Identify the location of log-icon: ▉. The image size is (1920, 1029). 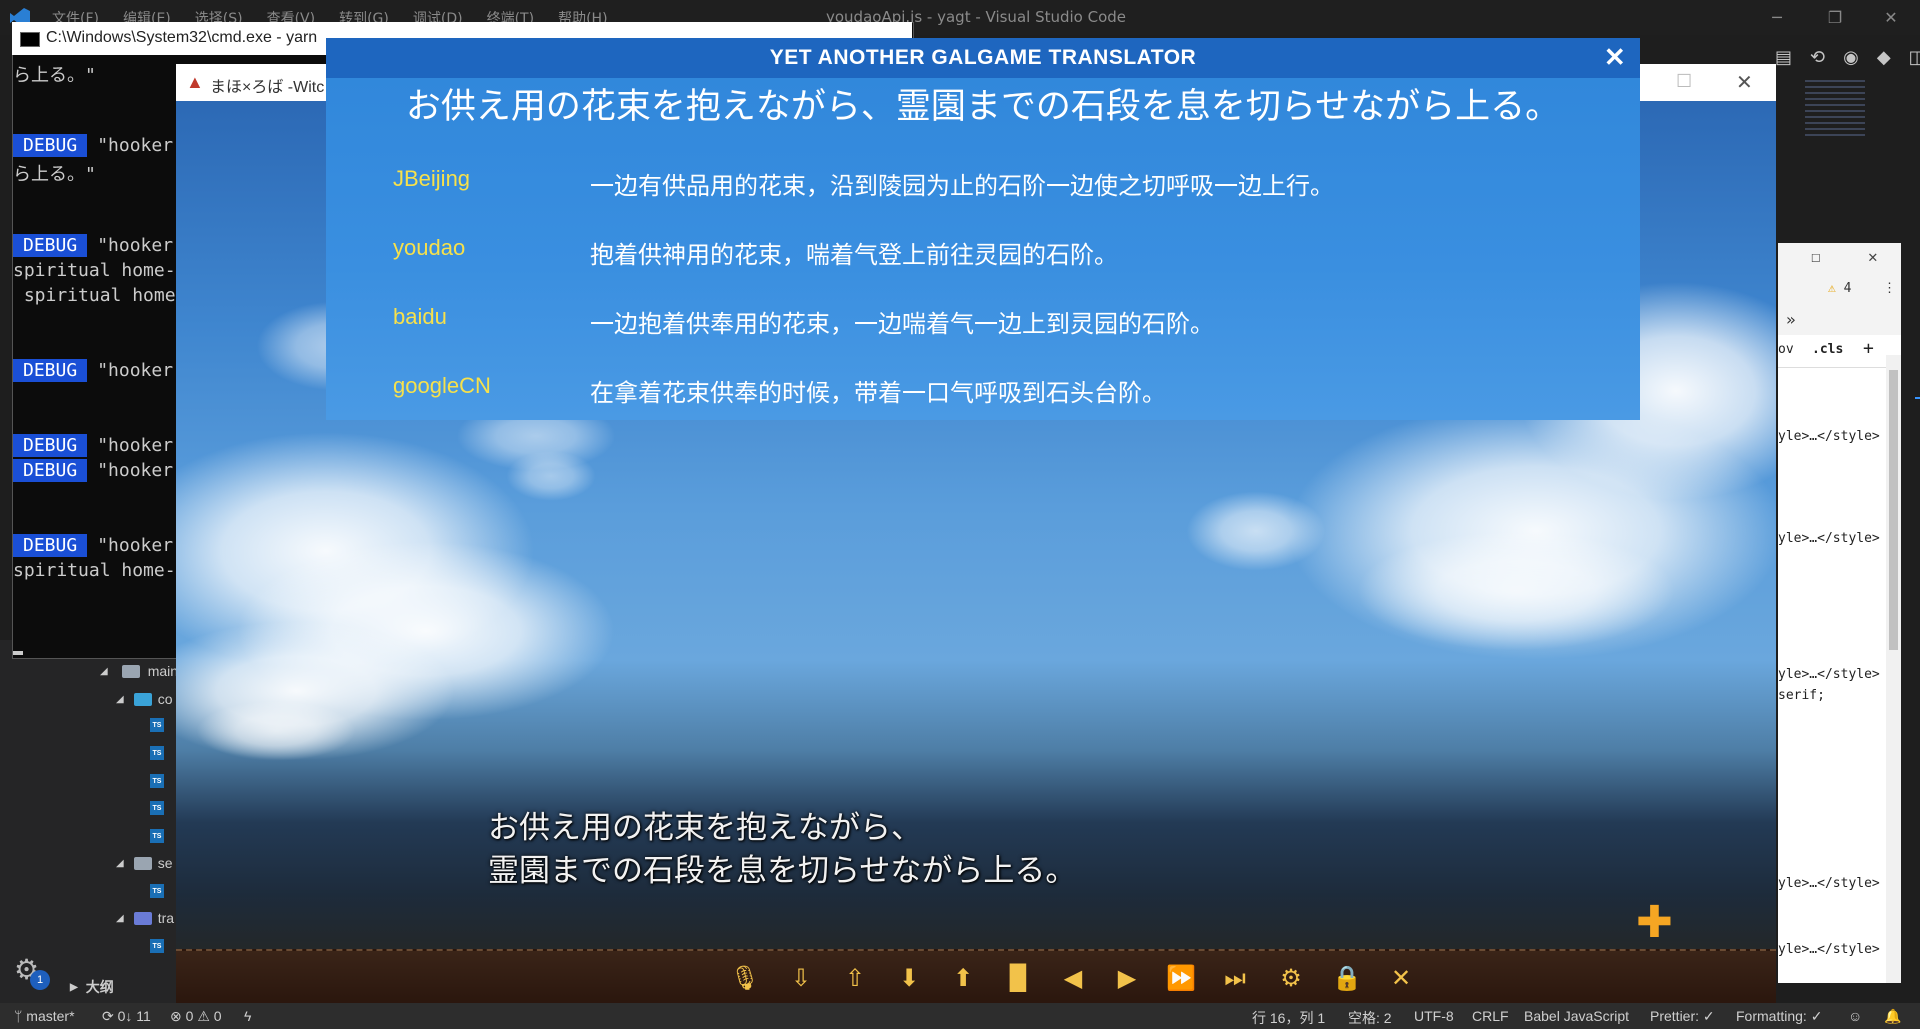
(1019, 978).